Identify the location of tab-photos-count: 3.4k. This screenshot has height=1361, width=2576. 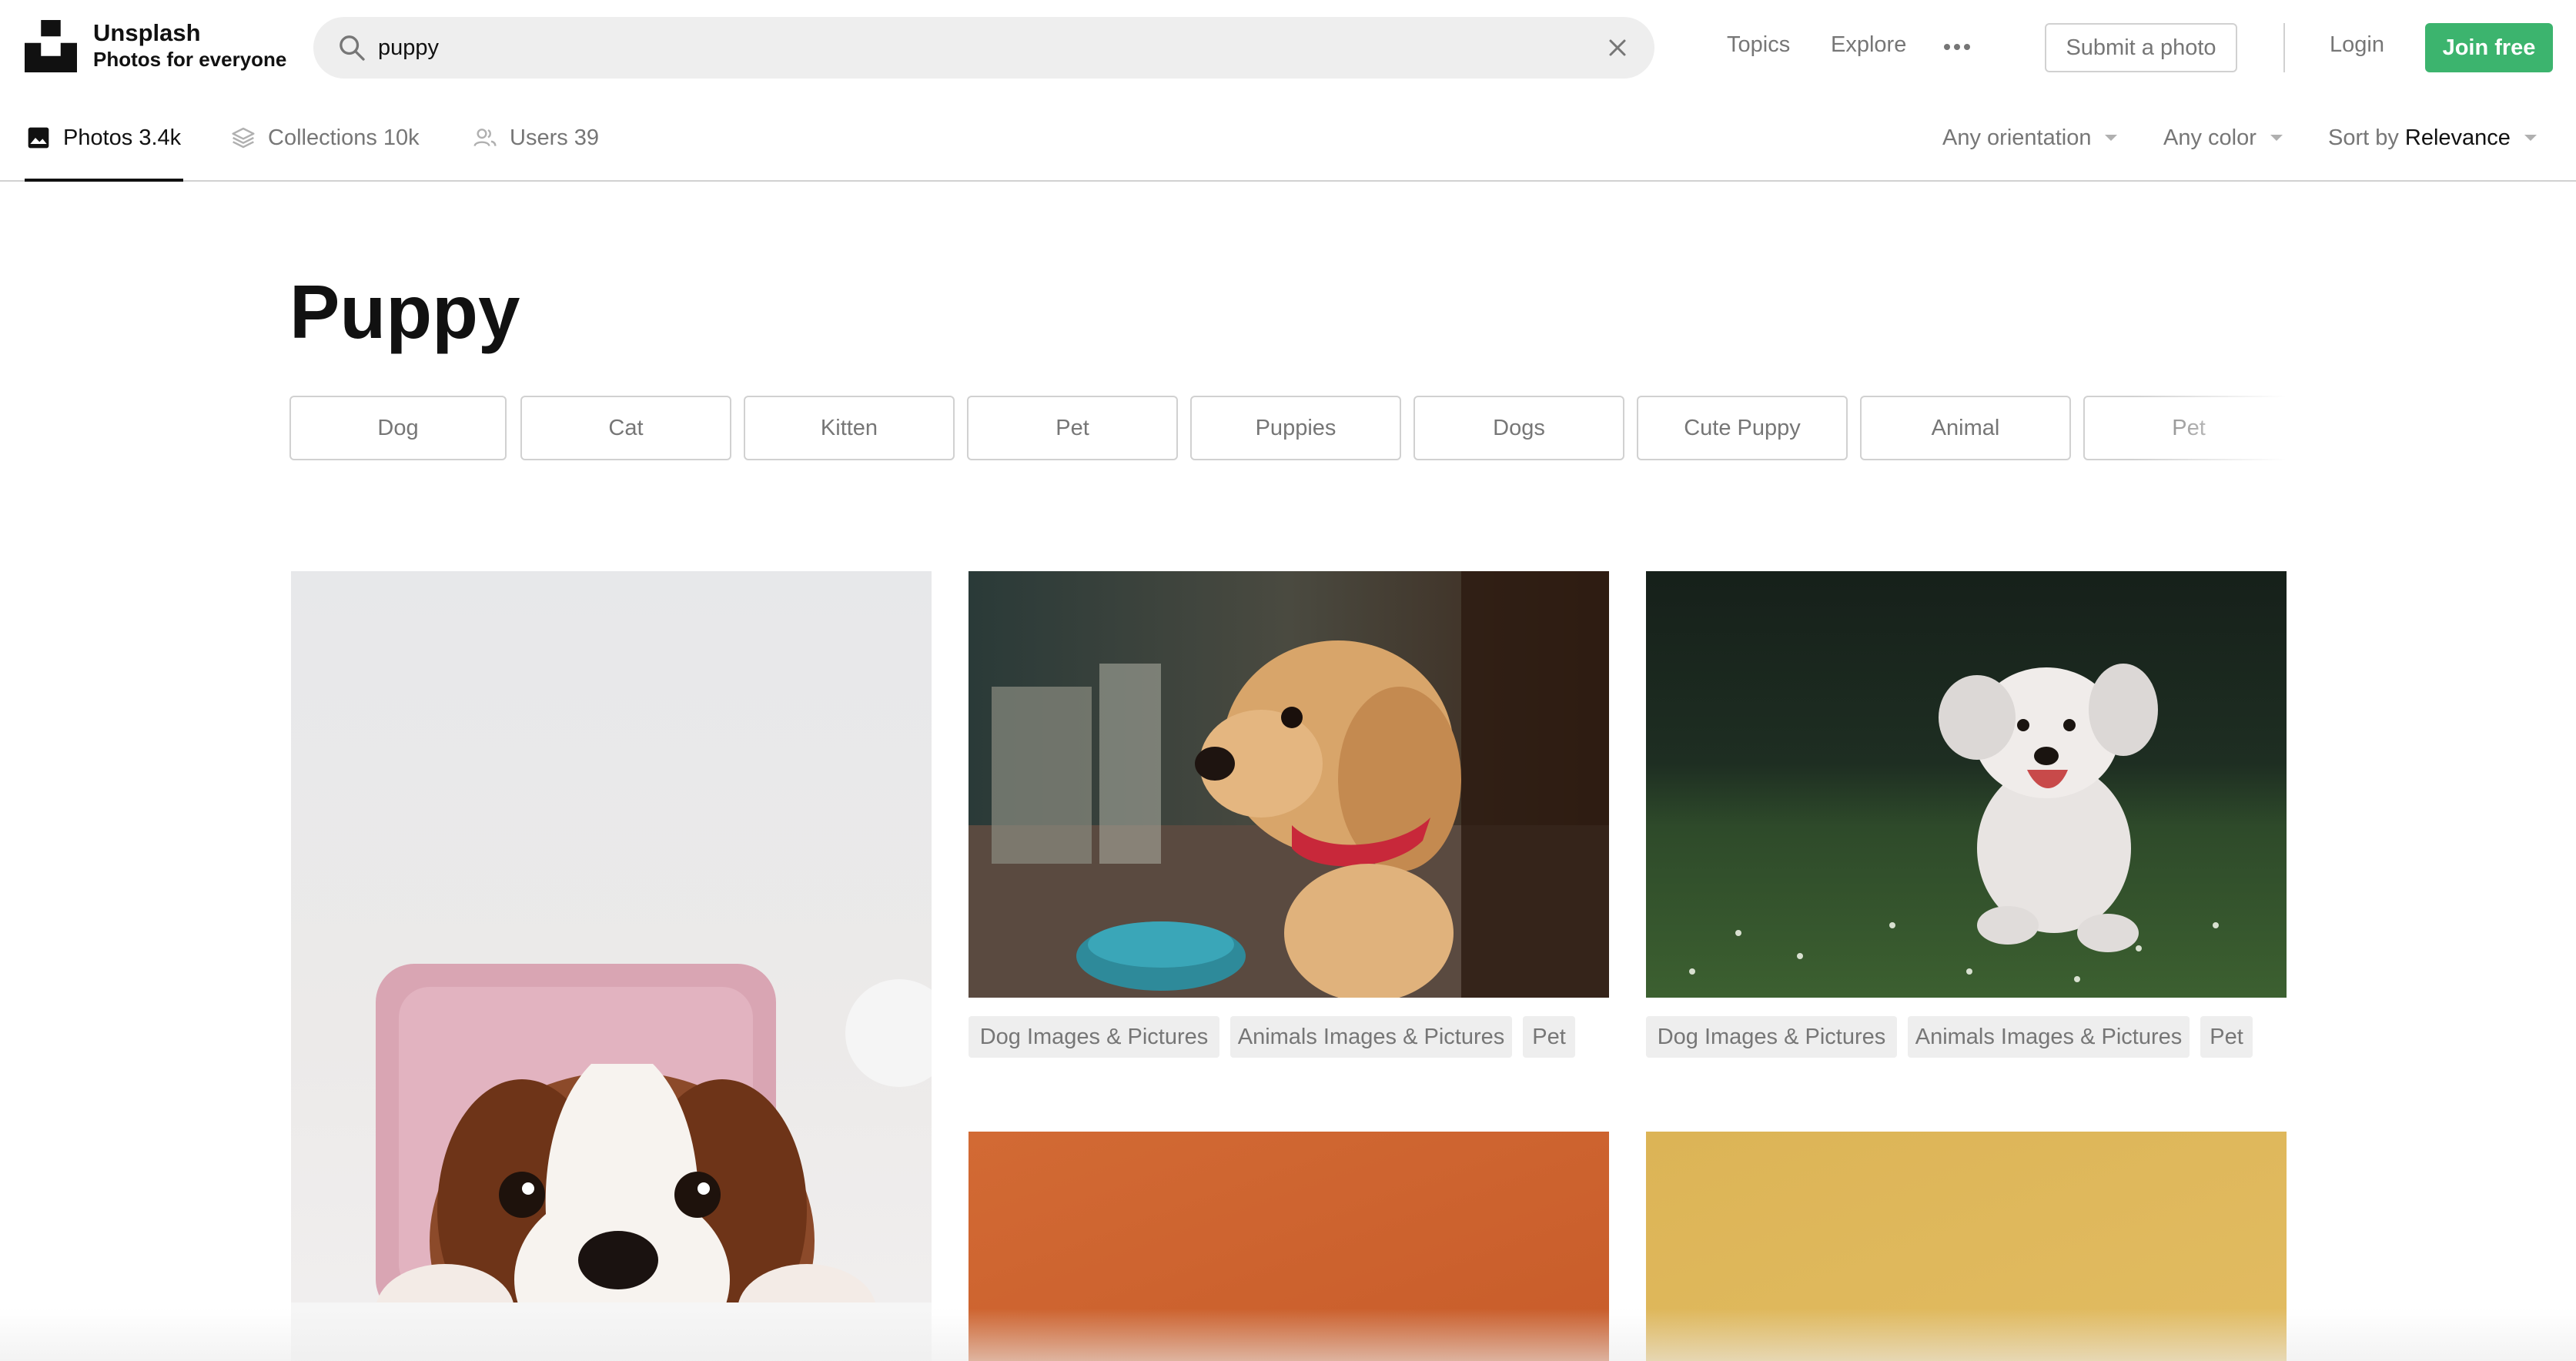
(160, 137).